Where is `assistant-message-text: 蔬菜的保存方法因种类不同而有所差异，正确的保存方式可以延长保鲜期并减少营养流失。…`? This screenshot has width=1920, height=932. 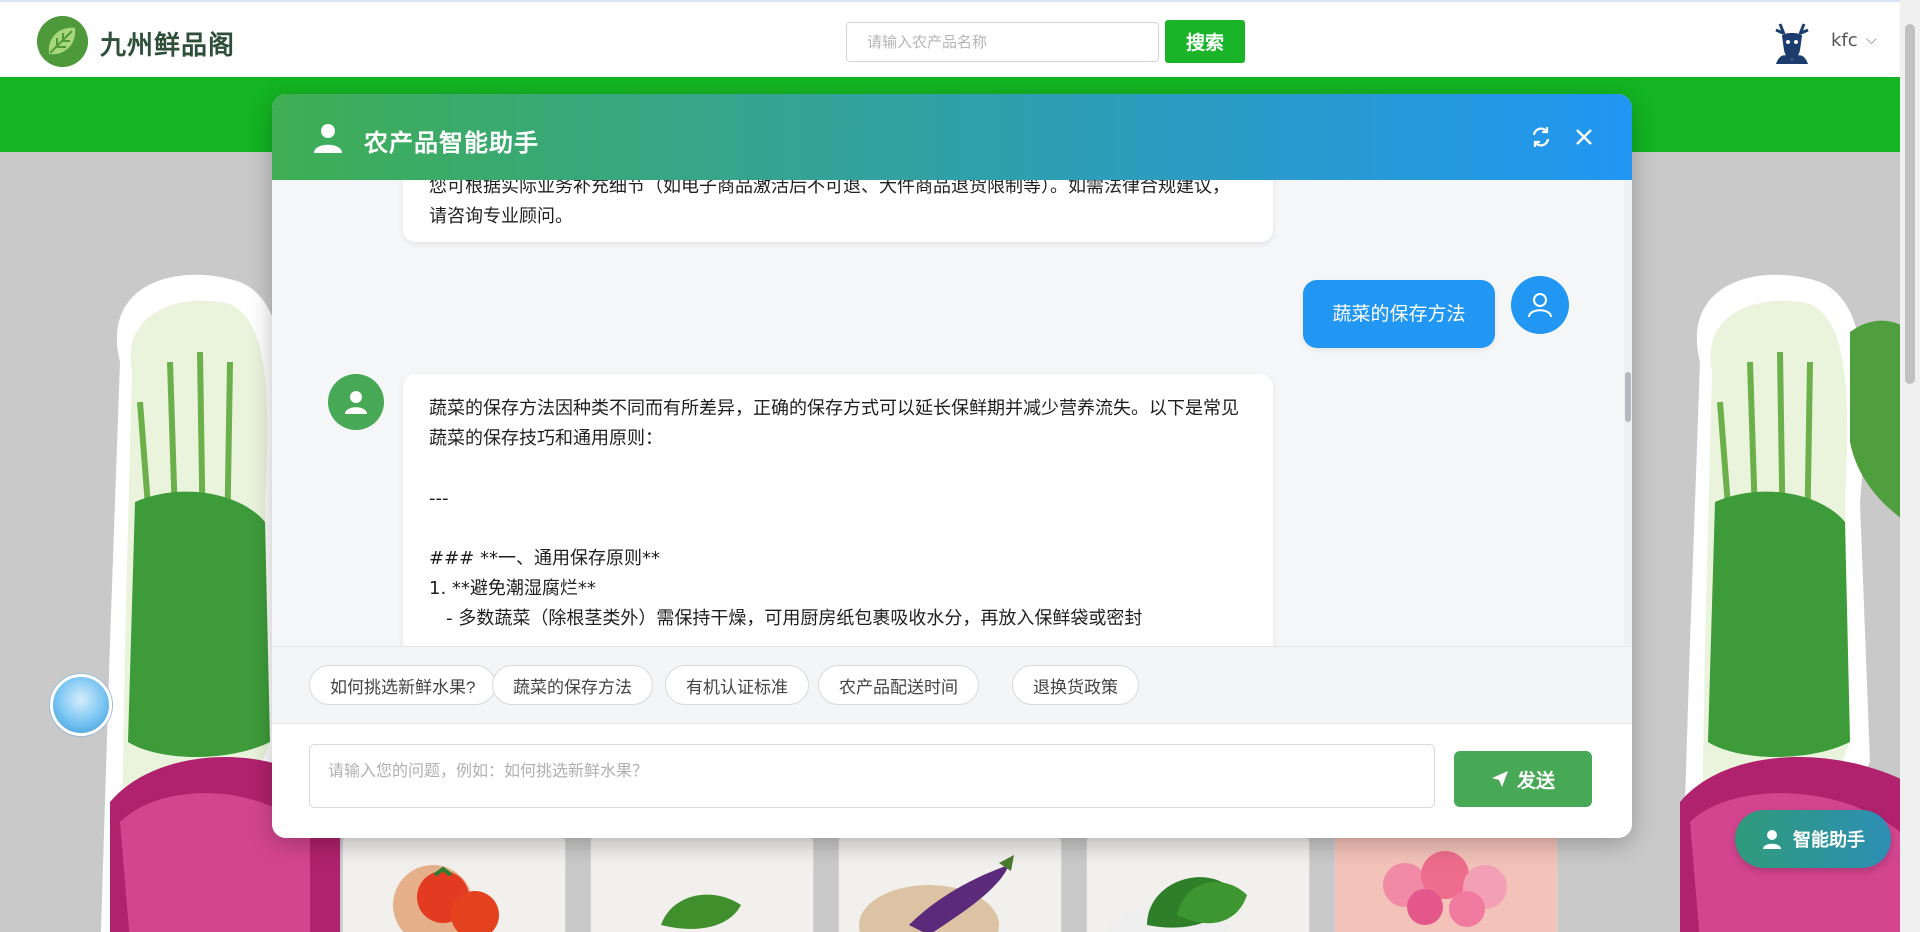 assistant-message-text: 蔬菜的保存方法因种类不同而有所差异，正确的保存方式可以延长保鲜期并减少营养流失。… is located at coordinates (834, 513).